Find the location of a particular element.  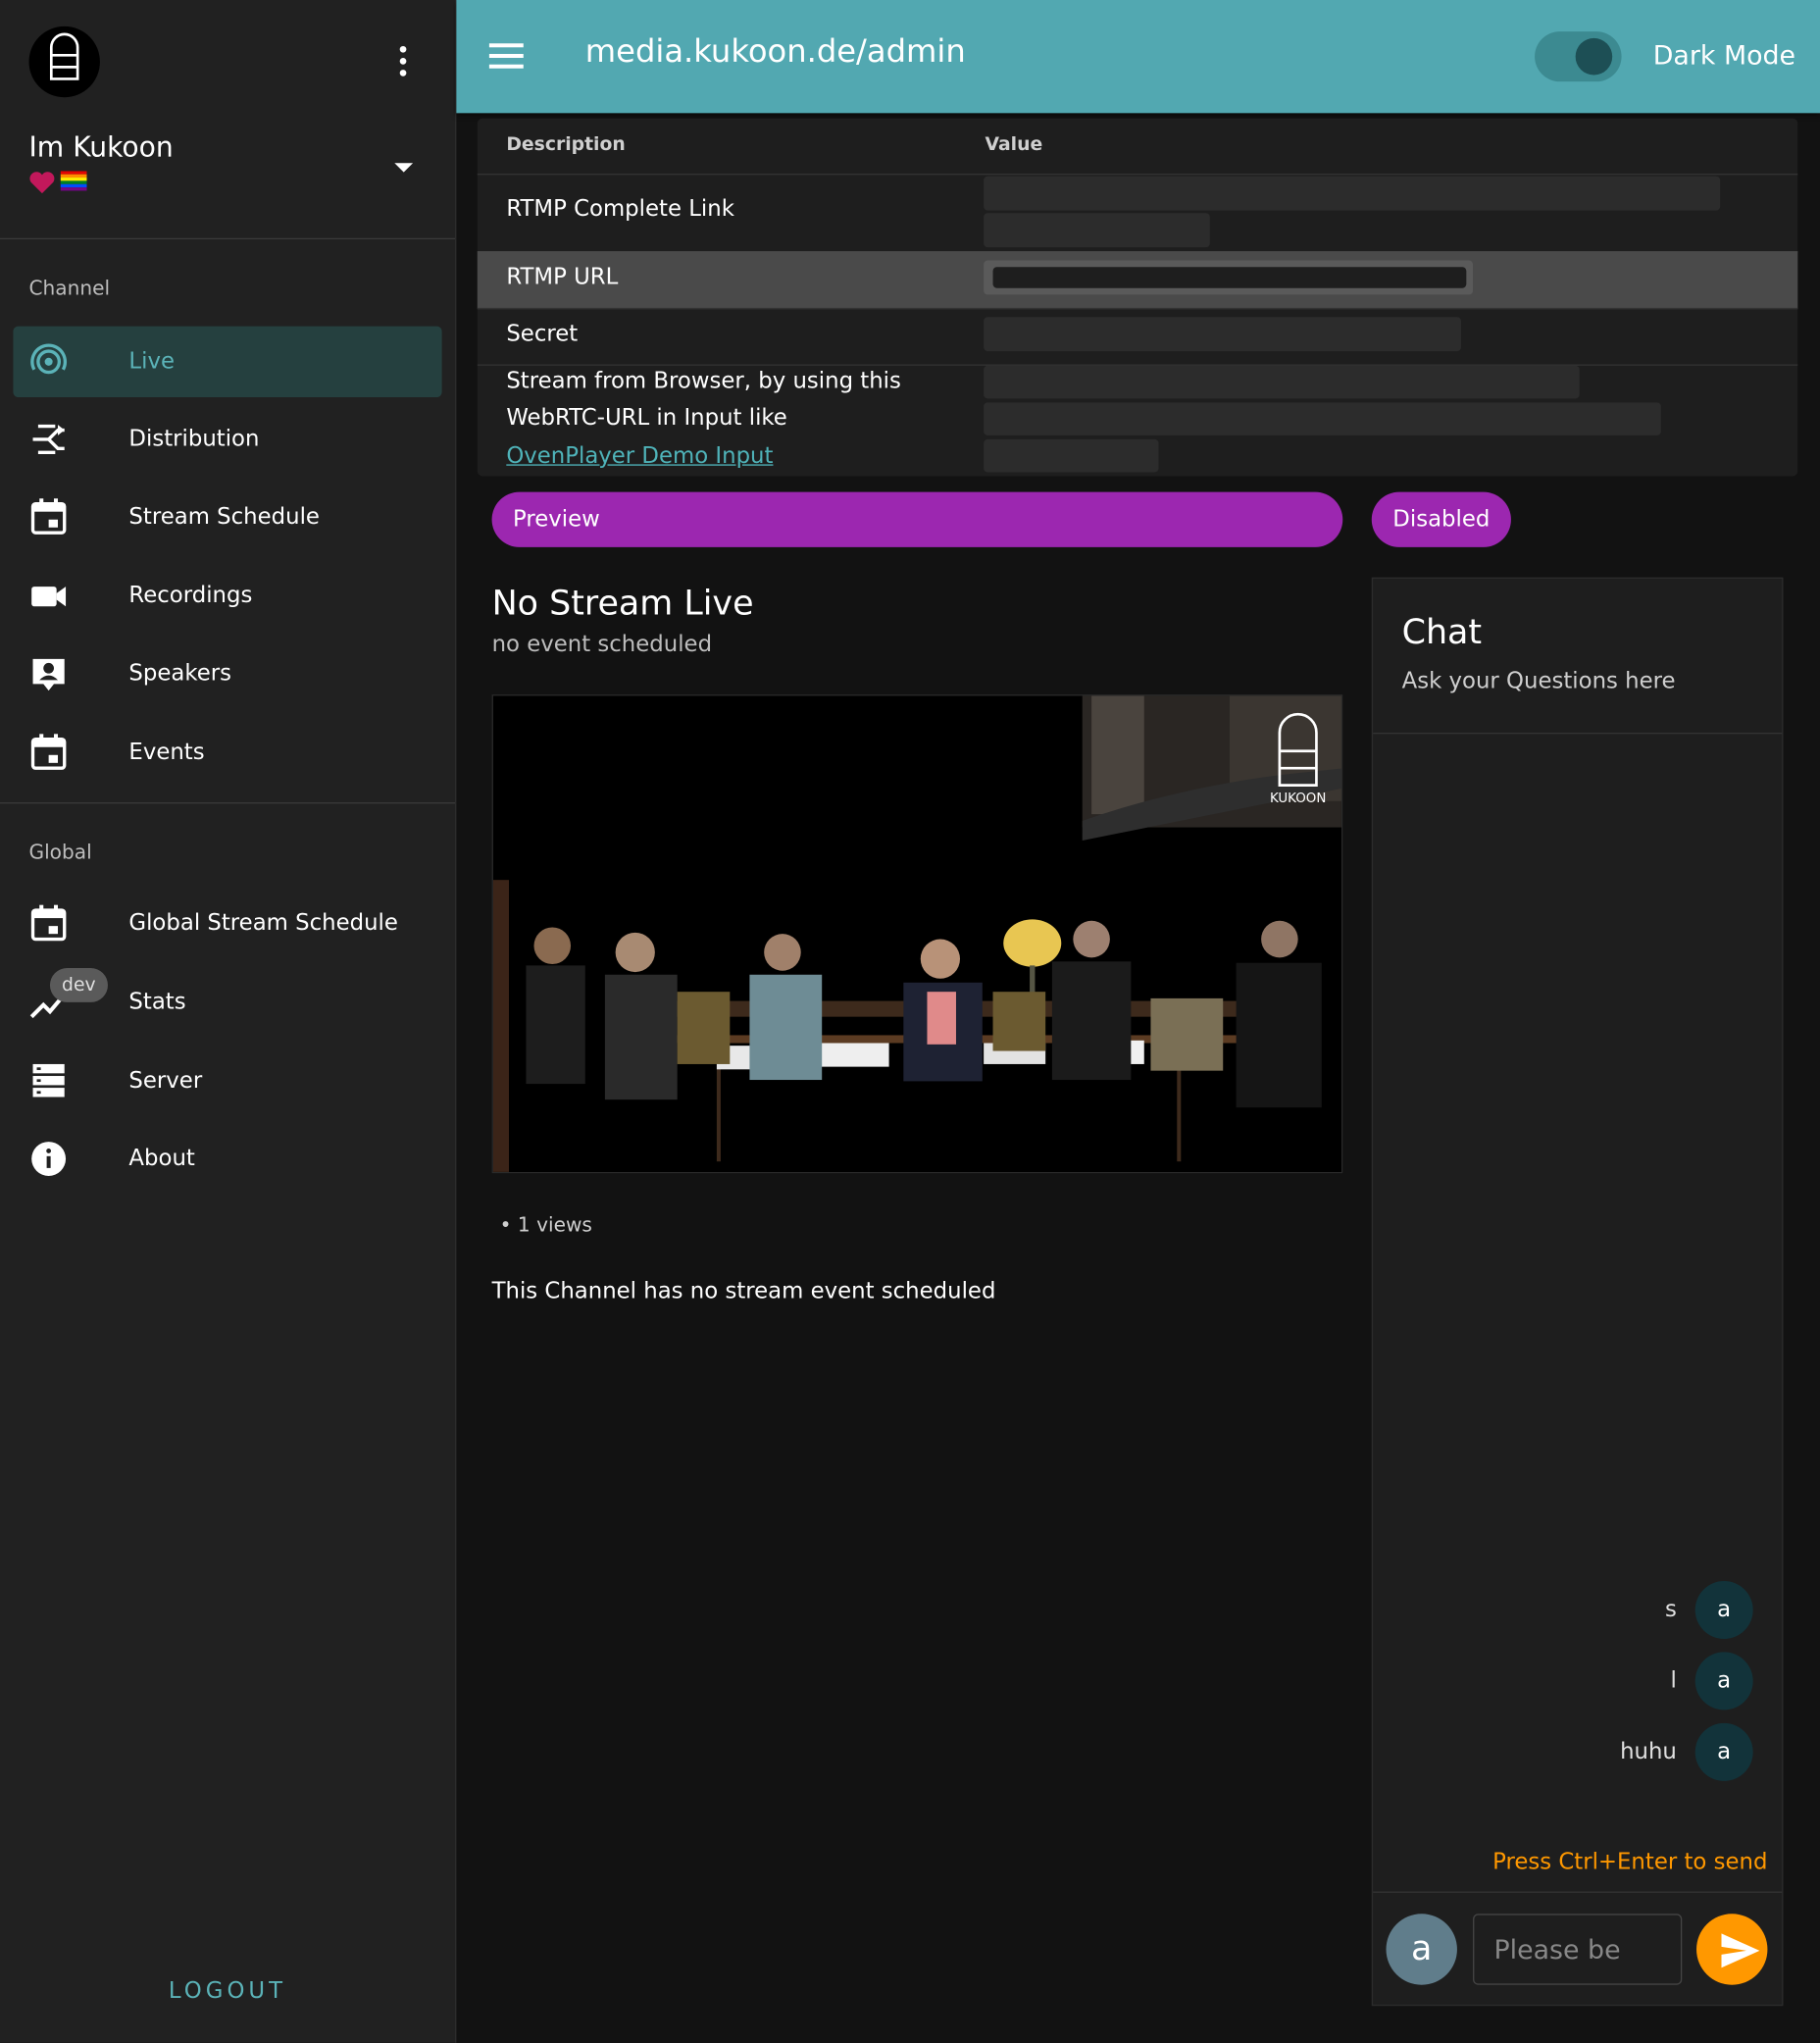

channel-section-label: Channel is located at coordinates (69, 288).